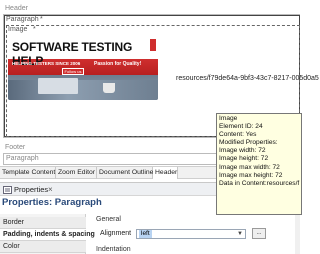  I want to click on banner-tagline: HELPING TESTERS SINCE 2006, so click(46, 63).